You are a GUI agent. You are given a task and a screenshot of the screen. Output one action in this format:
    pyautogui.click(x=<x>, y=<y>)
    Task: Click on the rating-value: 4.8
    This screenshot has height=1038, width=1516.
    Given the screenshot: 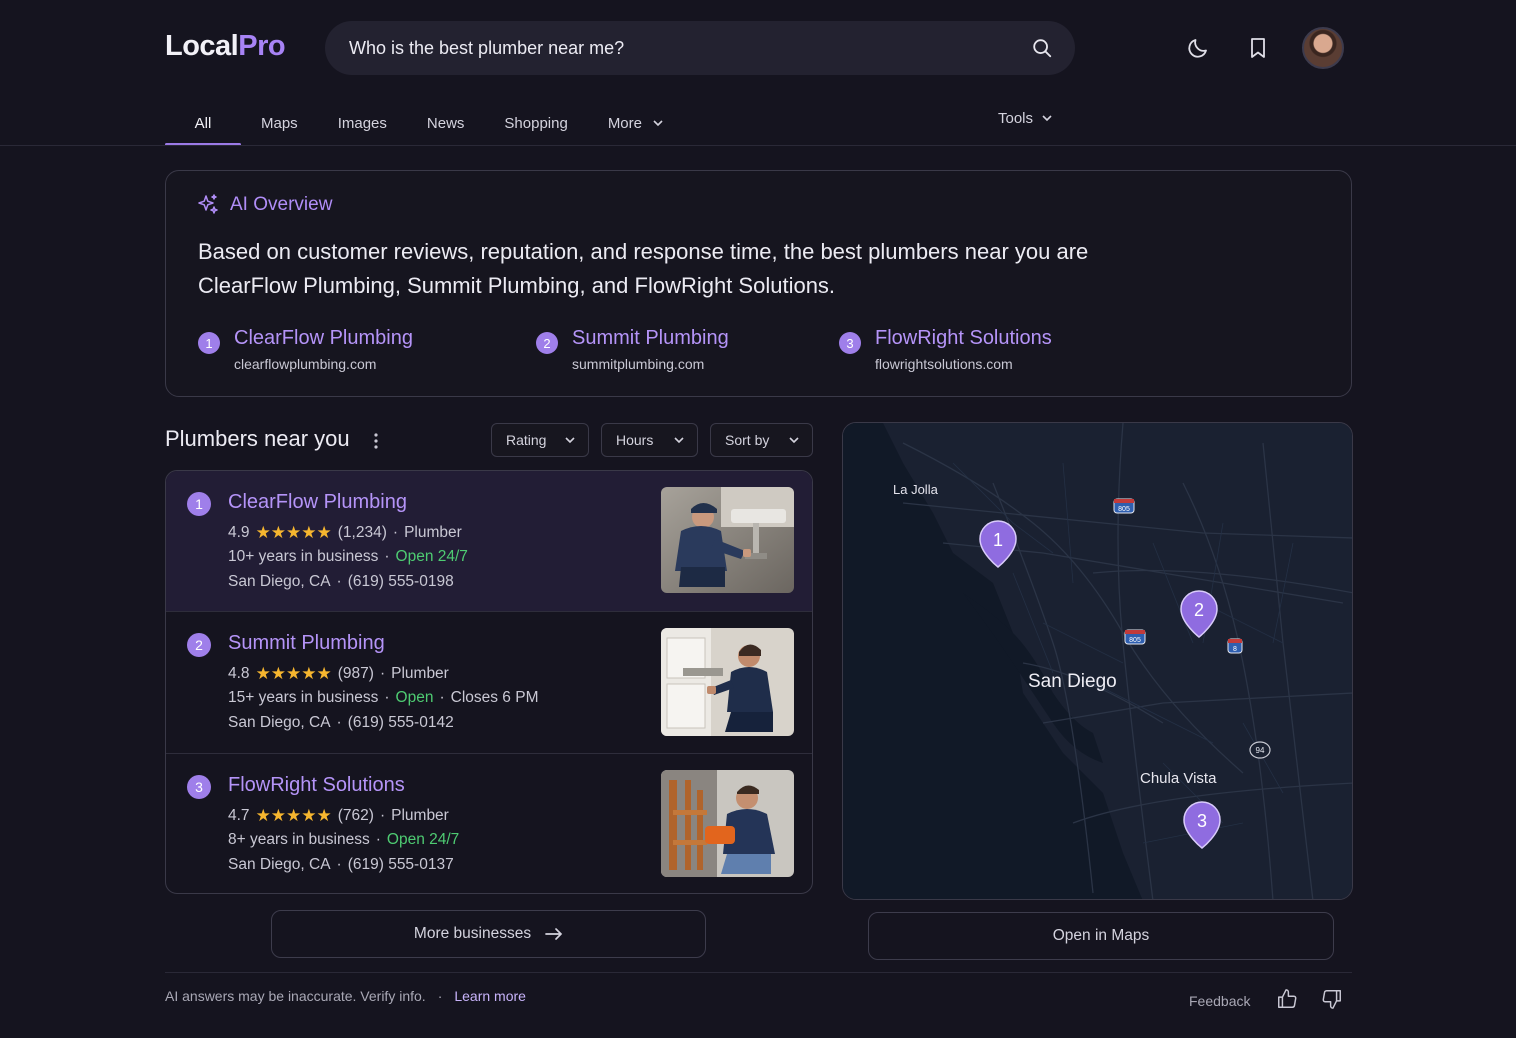 What is the action you would take?
    pyautogui.click(x=239, y=673)
    